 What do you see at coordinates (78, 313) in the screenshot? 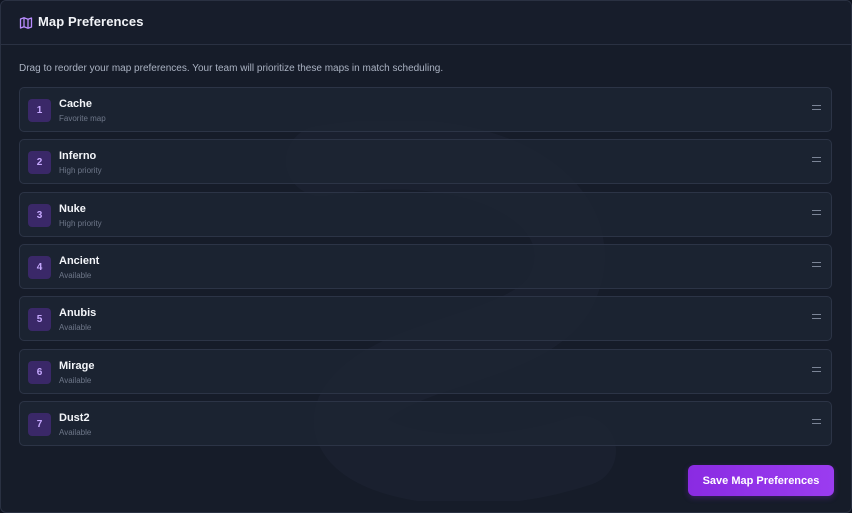
I see `map-name: Anubis` at bounding box center [78, 313].